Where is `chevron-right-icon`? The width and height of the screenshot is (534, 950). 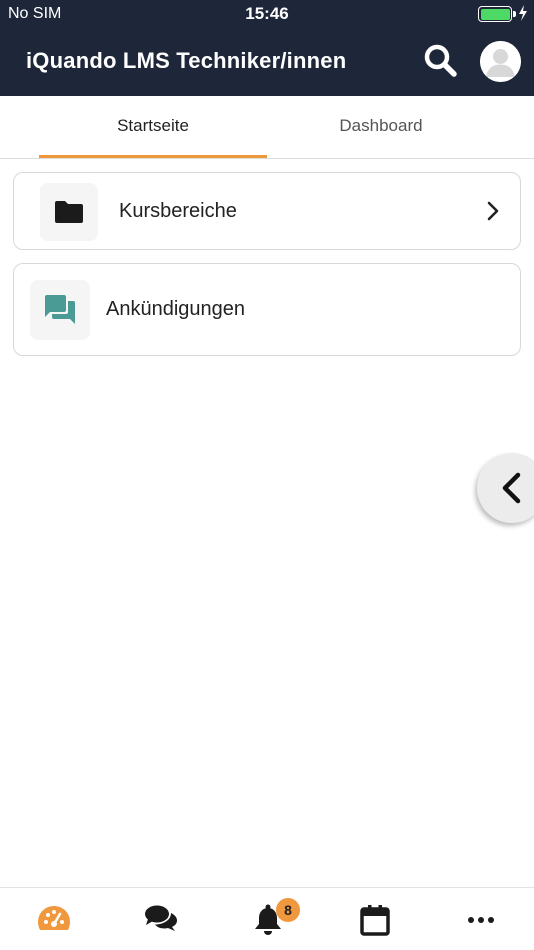
chevron-right-icon is located at coordinates (493, 211).